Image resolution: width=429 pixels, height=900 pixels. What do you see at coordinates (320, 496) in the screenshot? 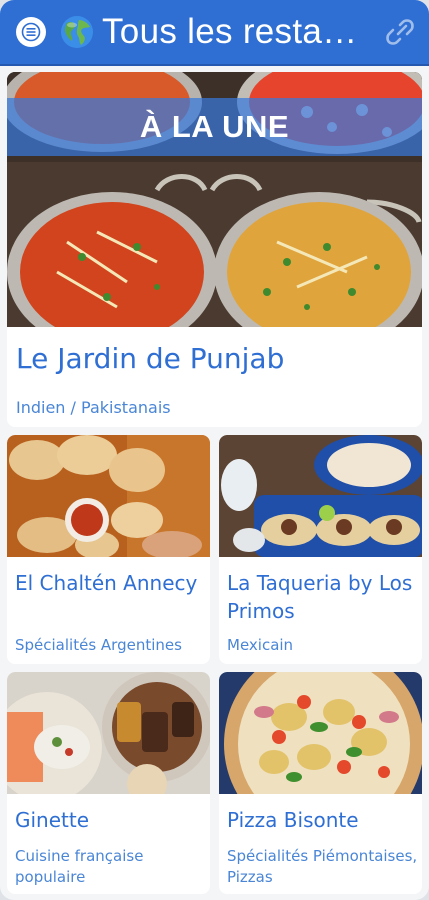
I see `tacos-photo` at bounding box center [320, 496].